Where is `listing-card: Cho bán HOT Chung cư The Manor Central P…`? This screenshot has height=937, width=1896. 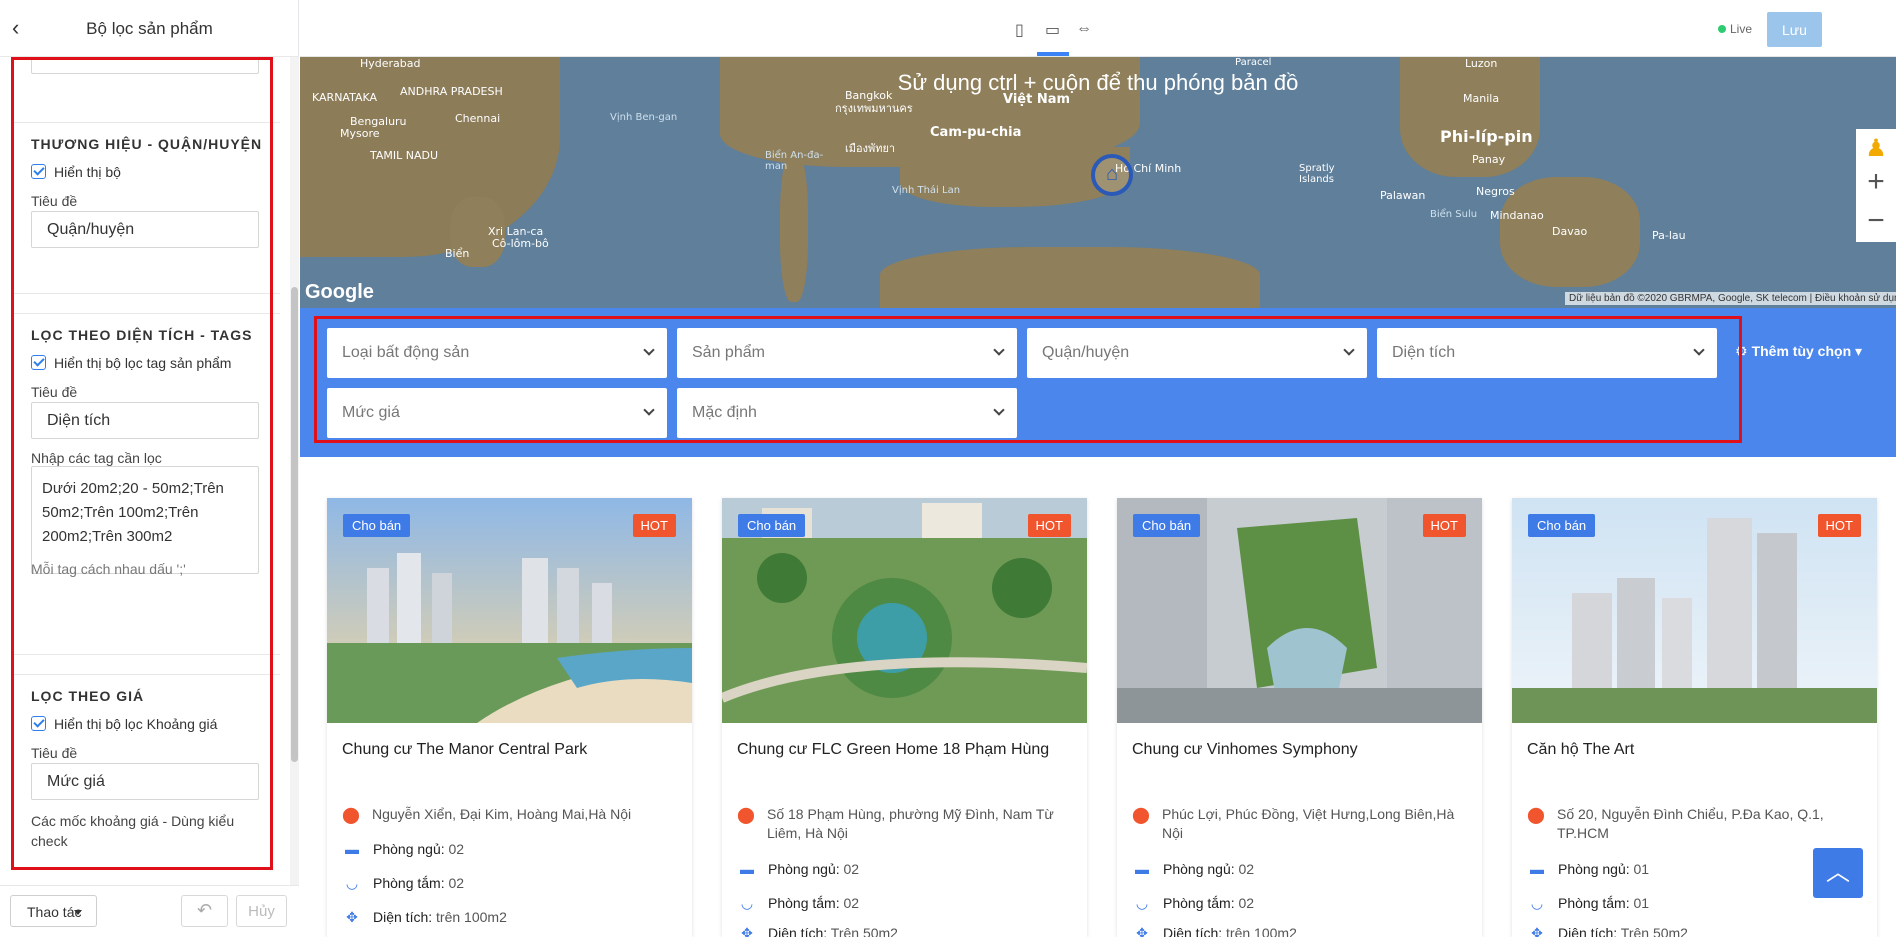
listing-card: Cho bán HOT Chung cư The Manor Central P… is located at coordinates (509, 717).